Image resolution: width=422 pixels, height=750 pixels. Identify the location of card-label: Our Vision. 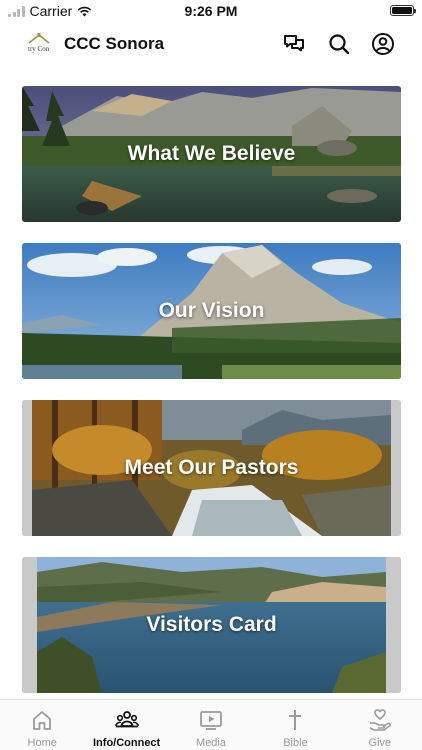
(211, 310).